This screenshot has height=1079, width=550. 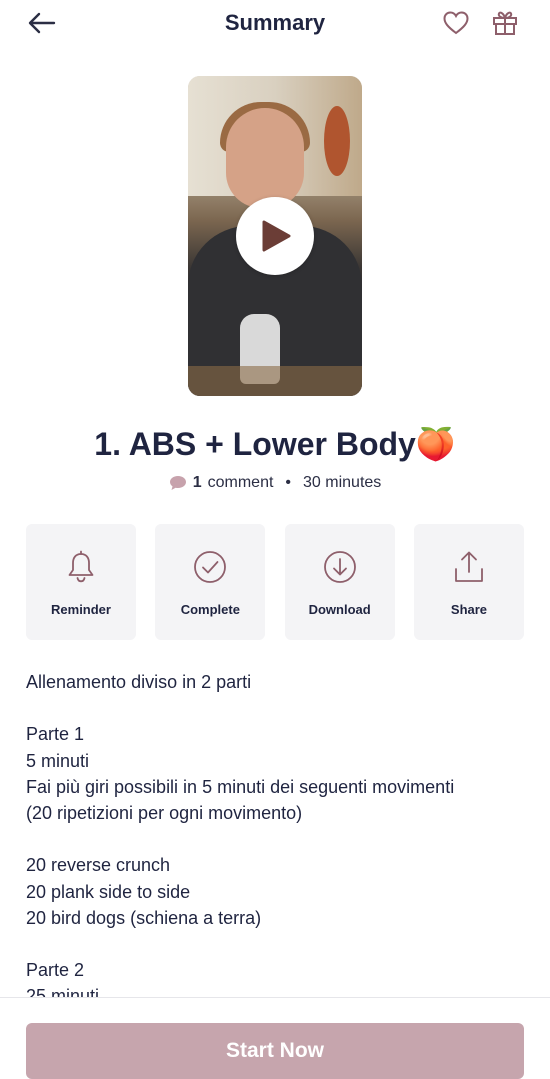 I want to click on heart-icon, so click(x=456, y=23).